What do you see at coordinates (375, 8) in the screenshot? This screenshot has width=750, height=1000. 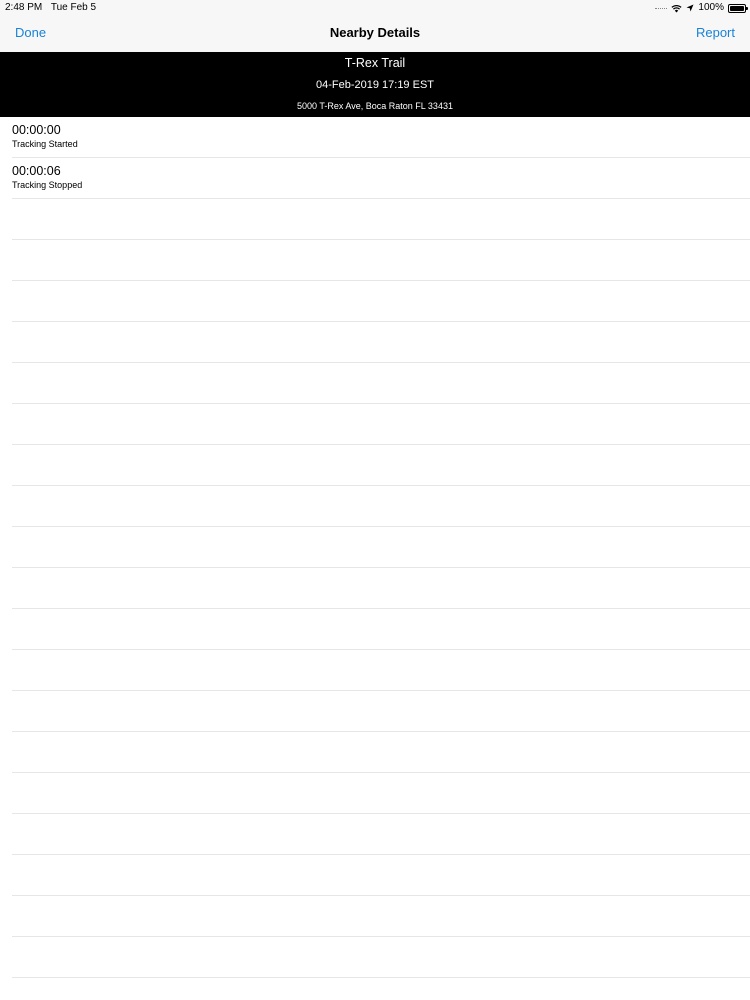 I see `status-bar: 2:48 PM Tue Feb 5 100%` at bounding box center [375, 8].